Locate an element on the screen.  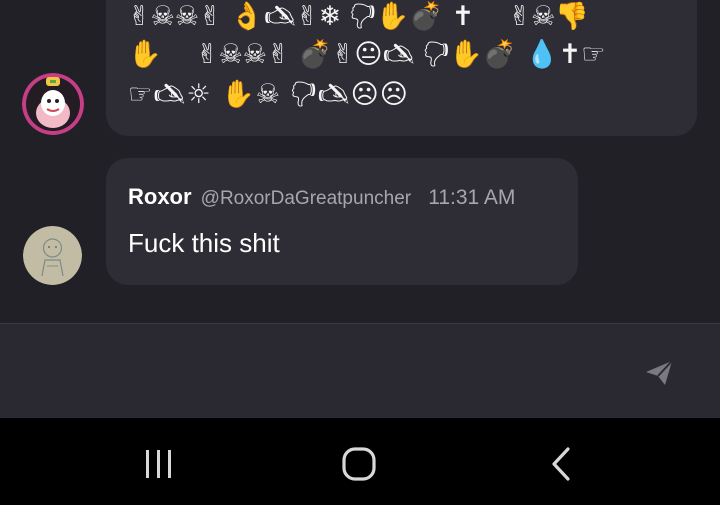
pink-character-avatar-icon is located at coordinates (53, 104).